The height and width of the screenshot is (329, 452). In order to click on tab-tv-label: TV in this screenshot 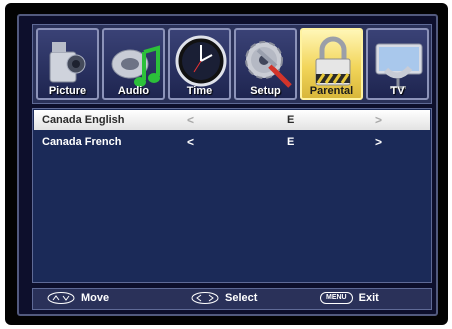, I will do `click(397, 91)`.